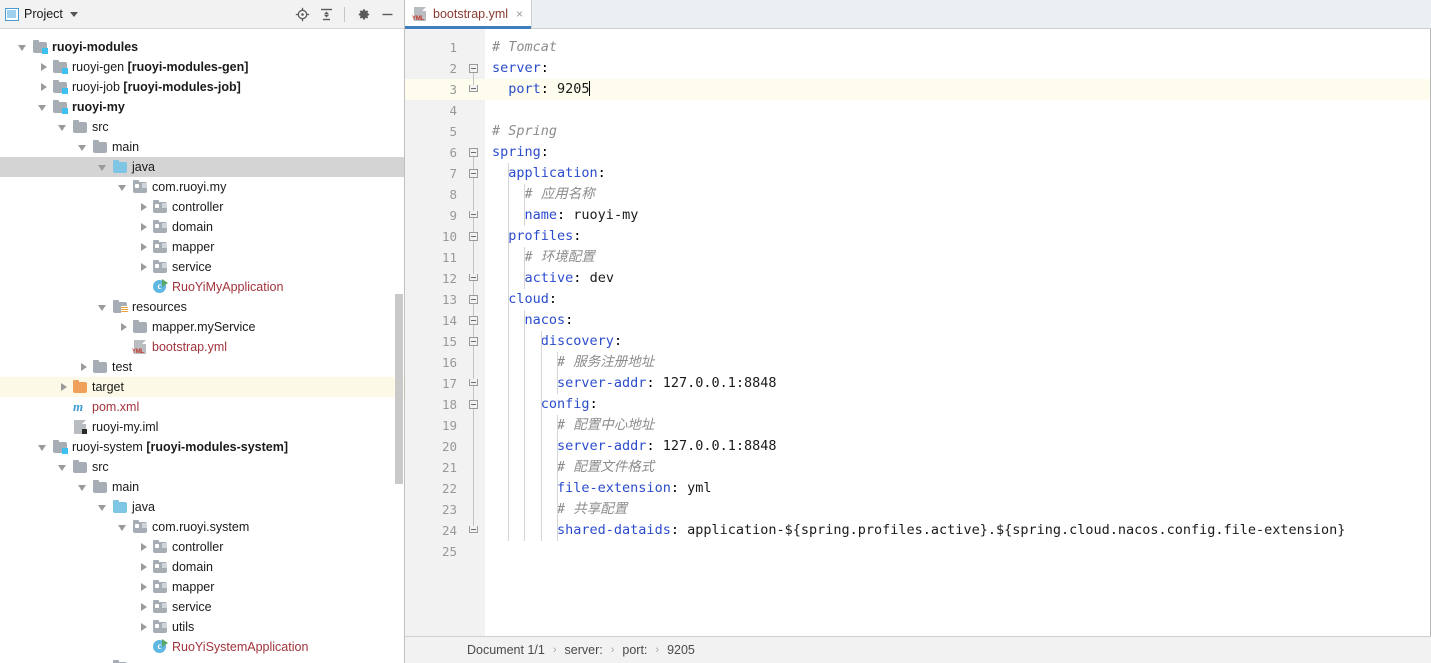  I want to click on code-line: # Spring, so click(957, 131).